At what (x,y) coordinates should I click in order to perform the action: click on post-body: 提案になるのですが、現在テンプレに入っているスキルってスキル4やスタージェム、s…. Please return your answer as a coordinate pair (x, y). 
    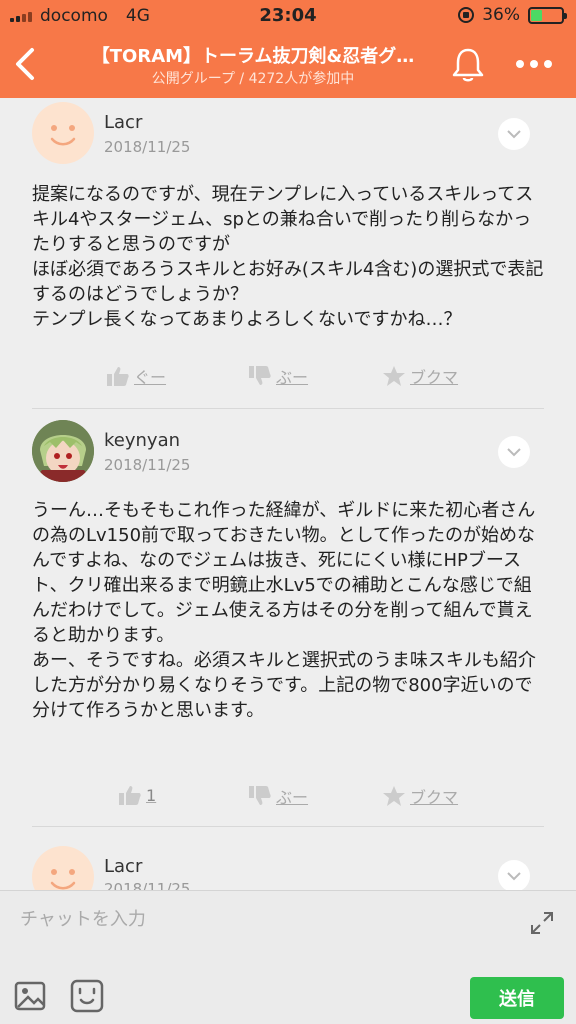
    Looking at the image, I should click on (288, 257).